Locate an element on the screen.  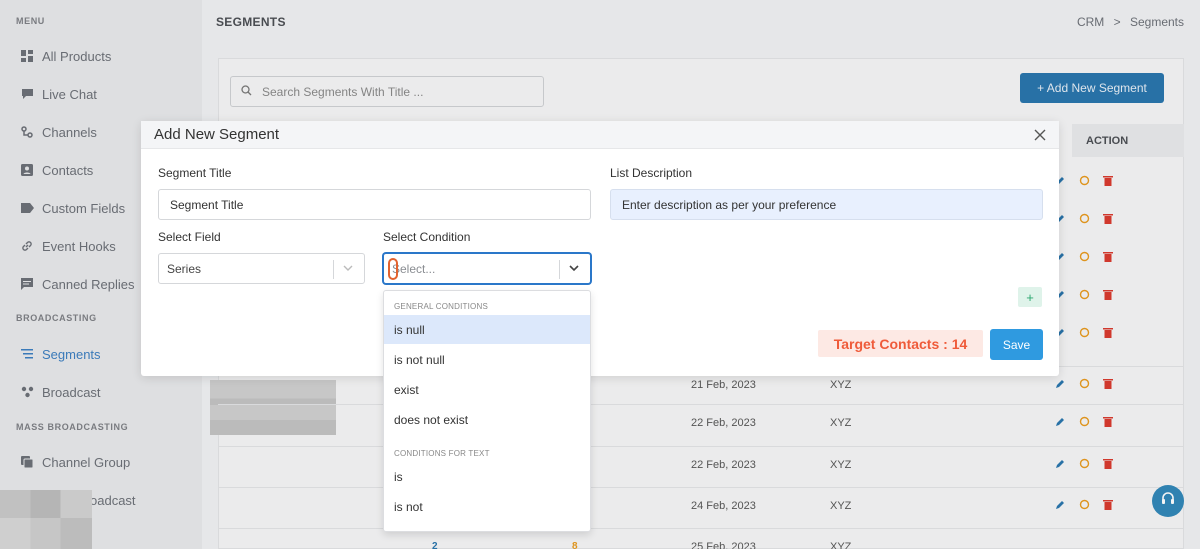
select-field-label: Select Field is located at coordinates (189, 237).